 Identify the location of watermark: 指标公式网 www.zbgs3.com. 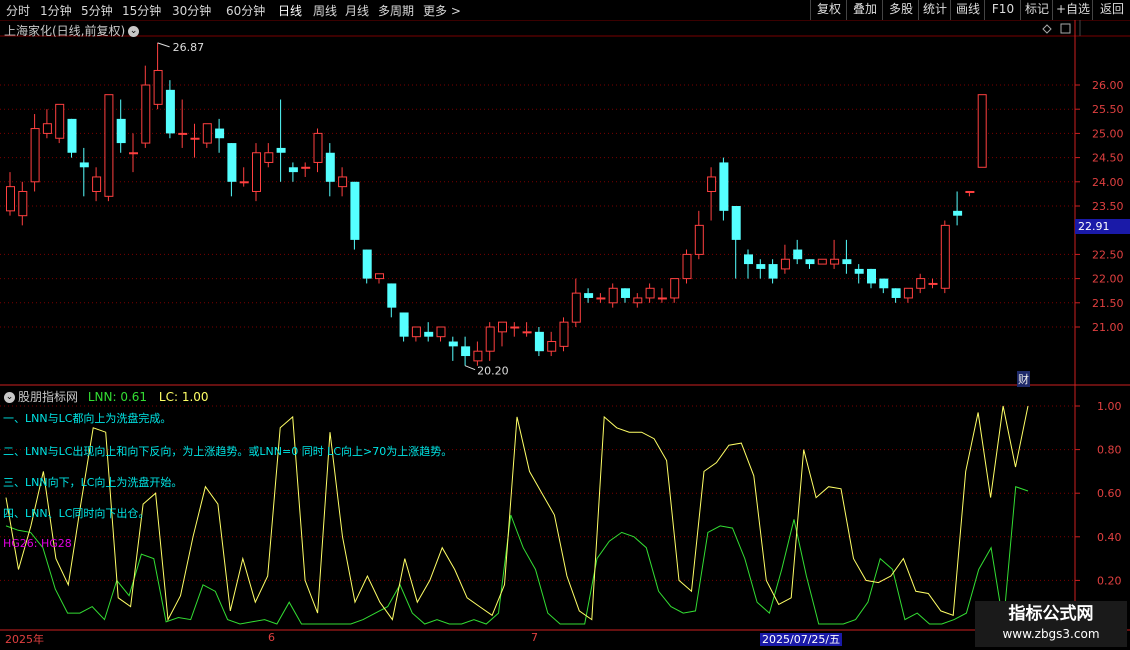
(1051, 624).